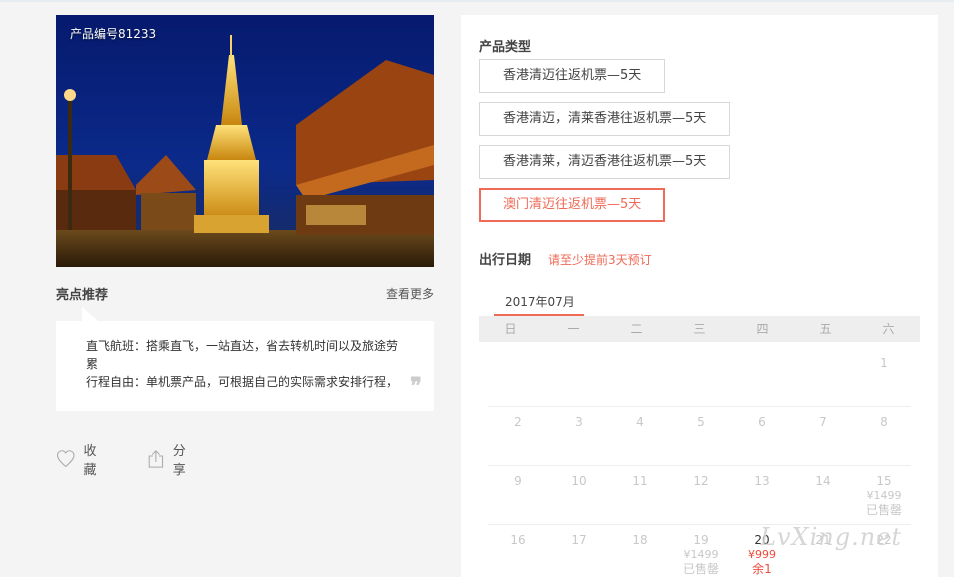  I want to click on product-type-option: 香港清迈，清莱香港往返机票—5天, so click(605, 119).